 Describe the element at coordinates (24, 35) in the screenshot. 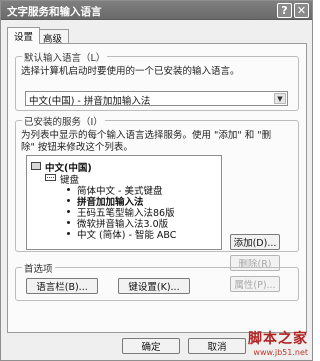

I see `tab-settings: 设置` at that location.